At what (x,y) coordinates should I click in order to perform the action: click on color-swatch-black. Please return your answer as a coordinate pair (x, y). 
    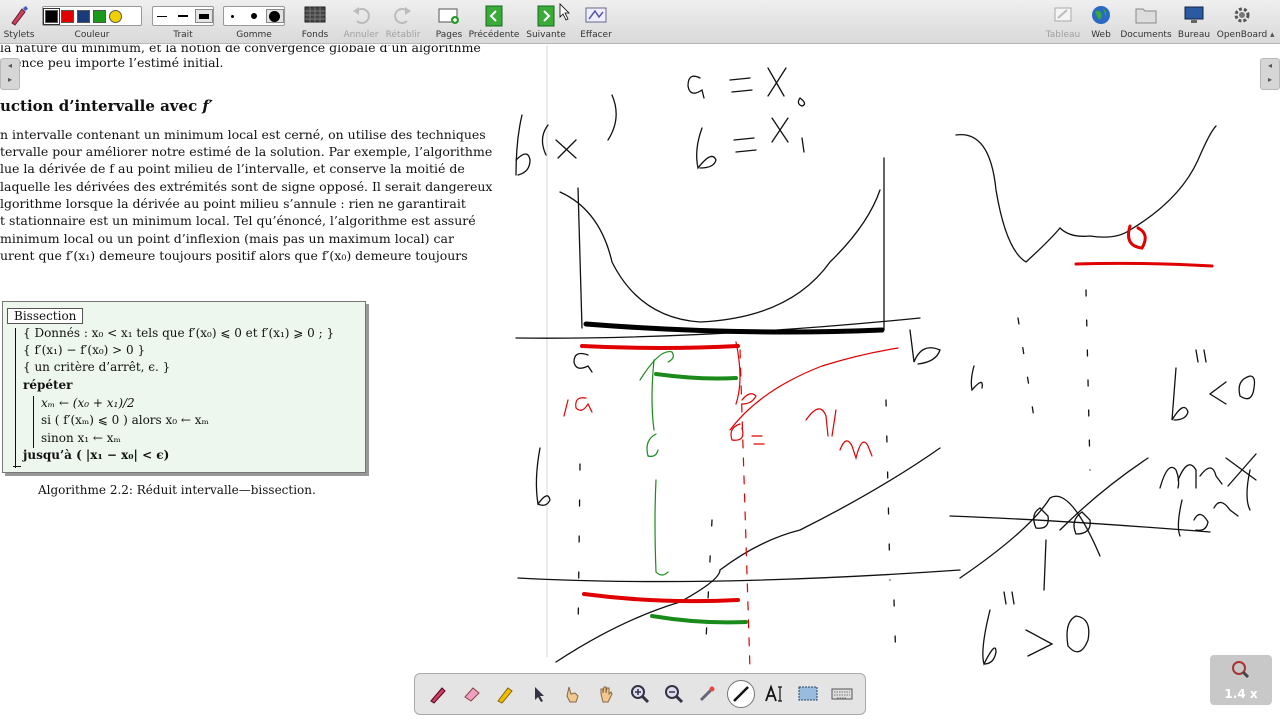
    Looking at the image, I should click on (51, 16).